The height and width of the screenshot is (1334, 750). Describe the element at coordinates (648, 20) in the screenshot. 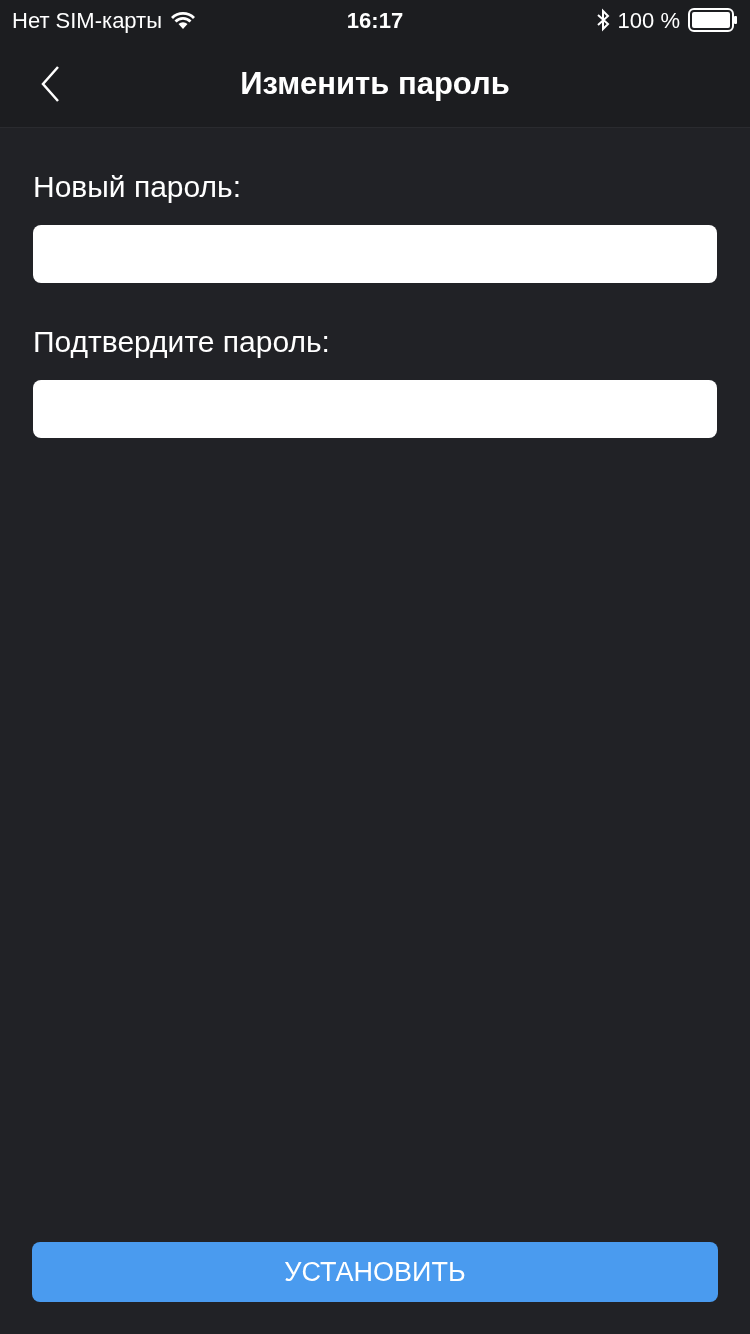

I see `battery-percent: 100 %` at that location.